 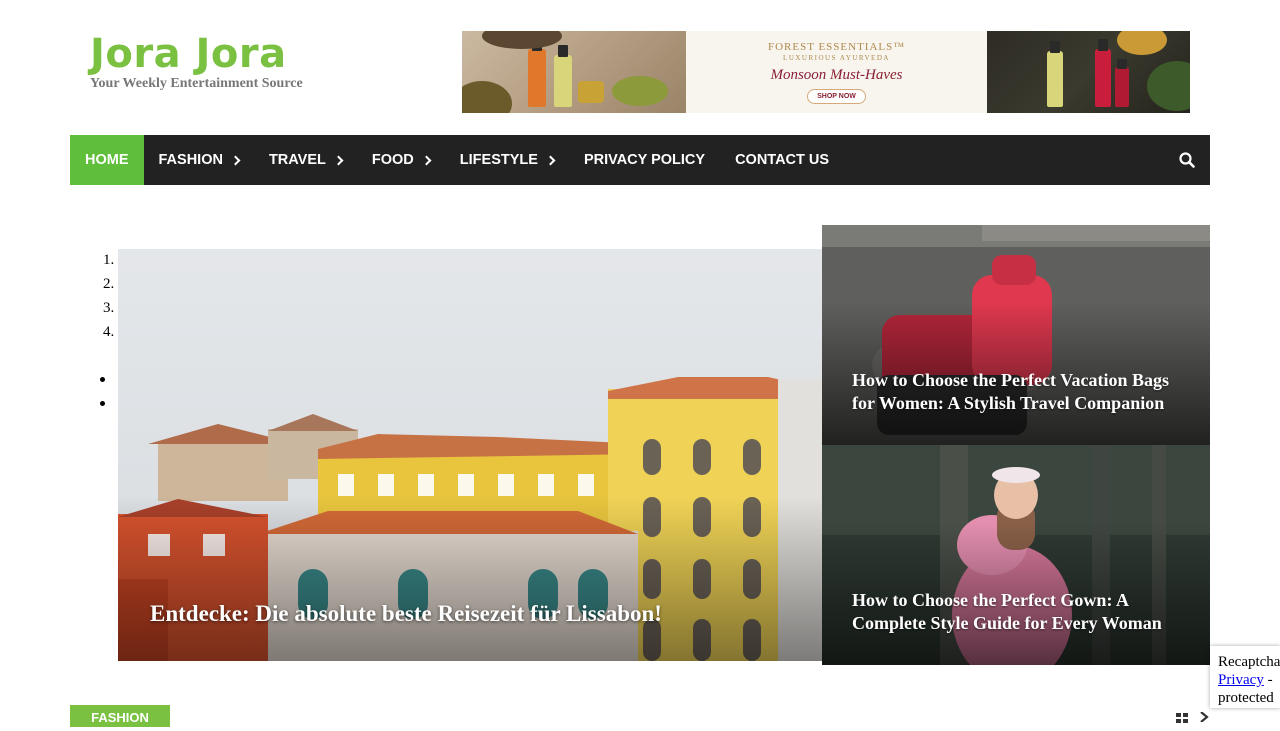 What do you see at coordinates (196, 54) in the screenshot?
I see `site-title: Jora Jora` at bounding box center [196, 54].